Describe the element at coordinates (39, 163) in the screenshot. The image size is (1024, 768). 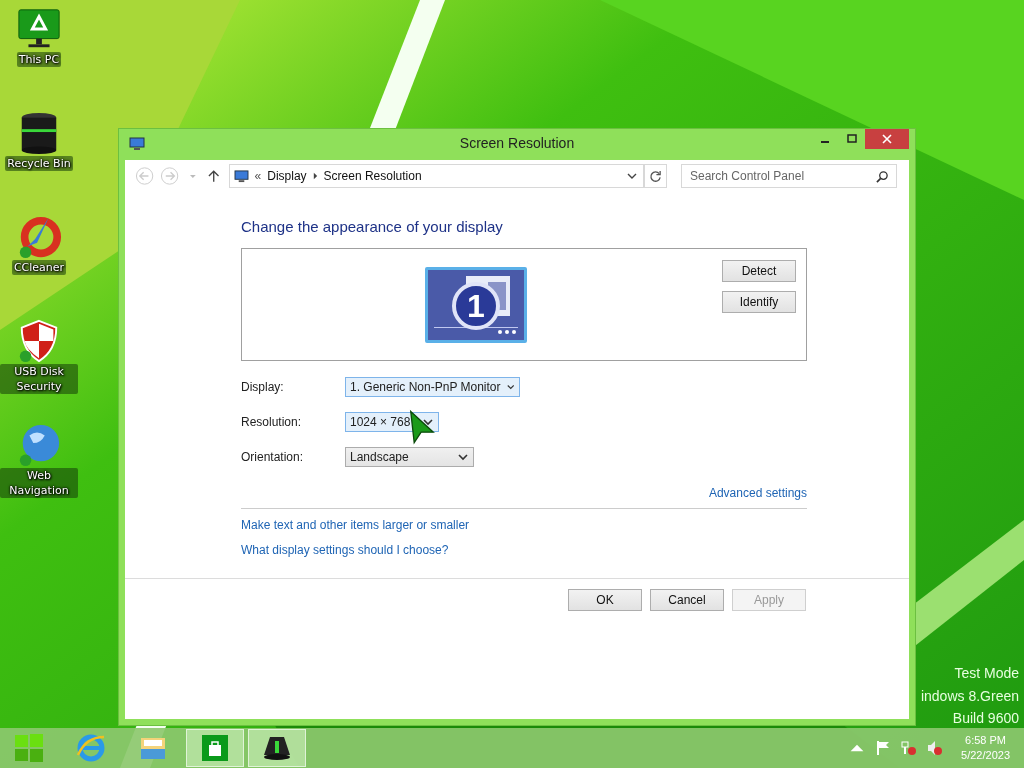
I see `icon-label: Recycle Bin` at that location.